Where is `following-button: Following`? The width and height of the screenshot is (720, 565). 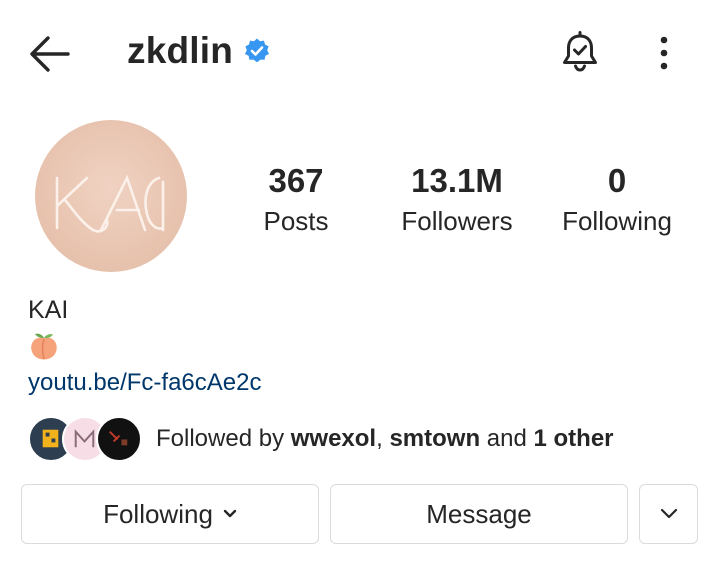
following-button: Following is located at coordinates (170, 514).